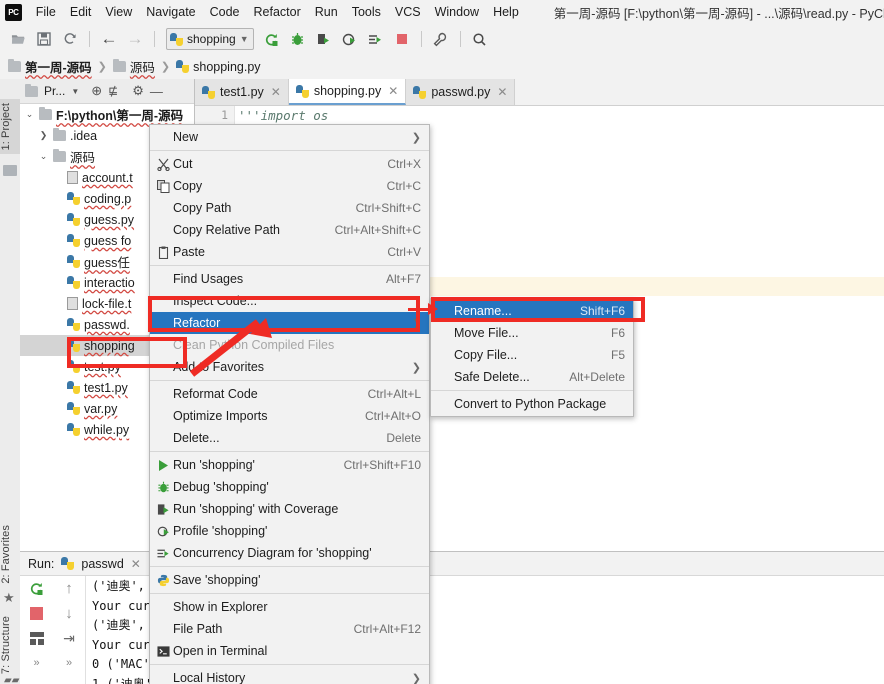 The width and height of the screenshot is (884, 684). I want to click on soft-wrap-icon: ⇥, so click(69, 638).